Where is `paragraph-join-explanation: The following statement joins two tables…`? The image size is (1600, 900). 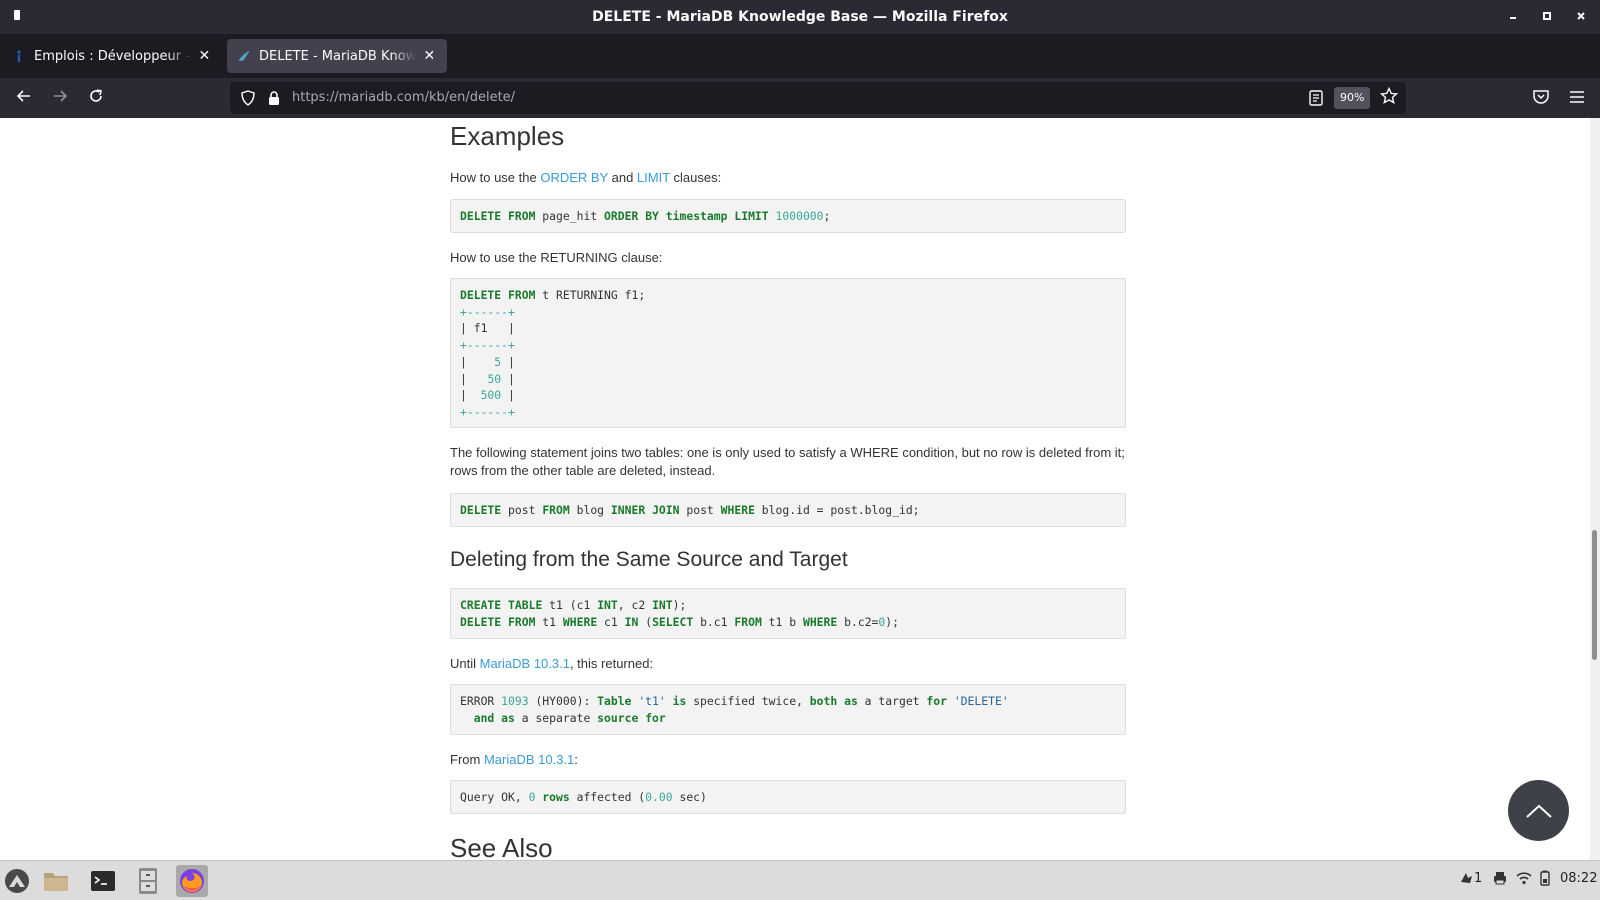
paragraph-join-explanation: The following statement joins two tables… is located at coordinates (787, 461).